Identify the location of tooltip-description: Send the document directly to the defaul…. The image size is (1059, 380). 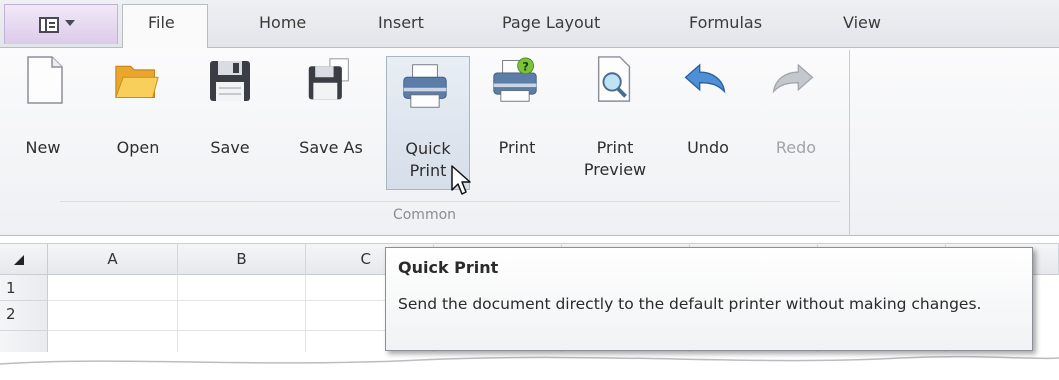
(690, 304).